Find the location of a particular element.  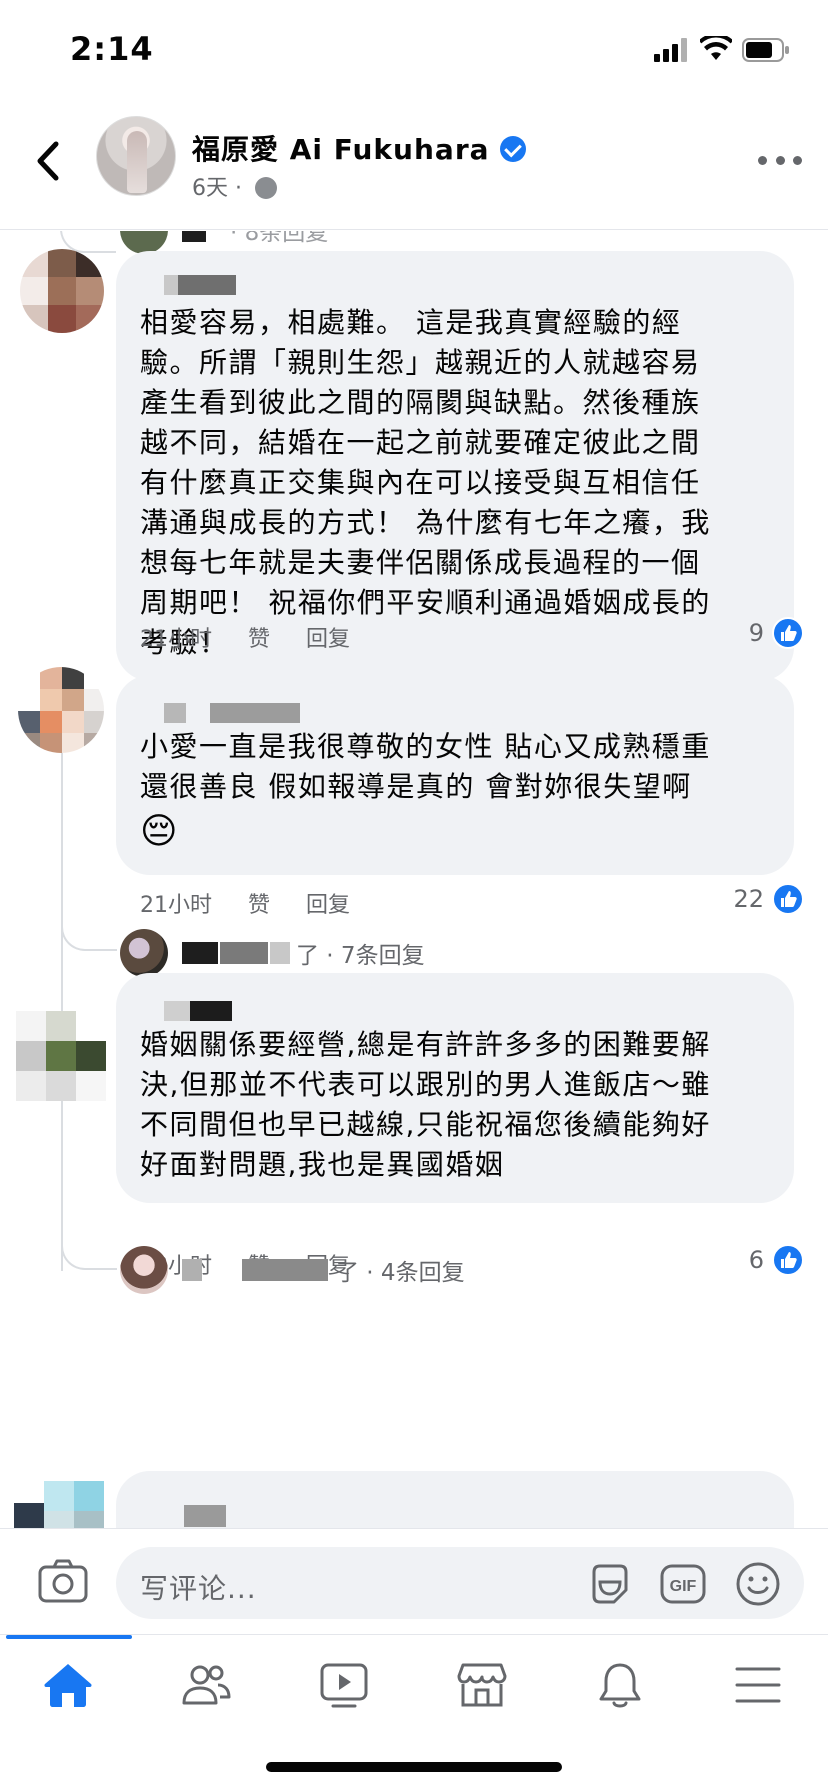

comment-input: 写评论... GIF is located at coordinates (460, 1583).